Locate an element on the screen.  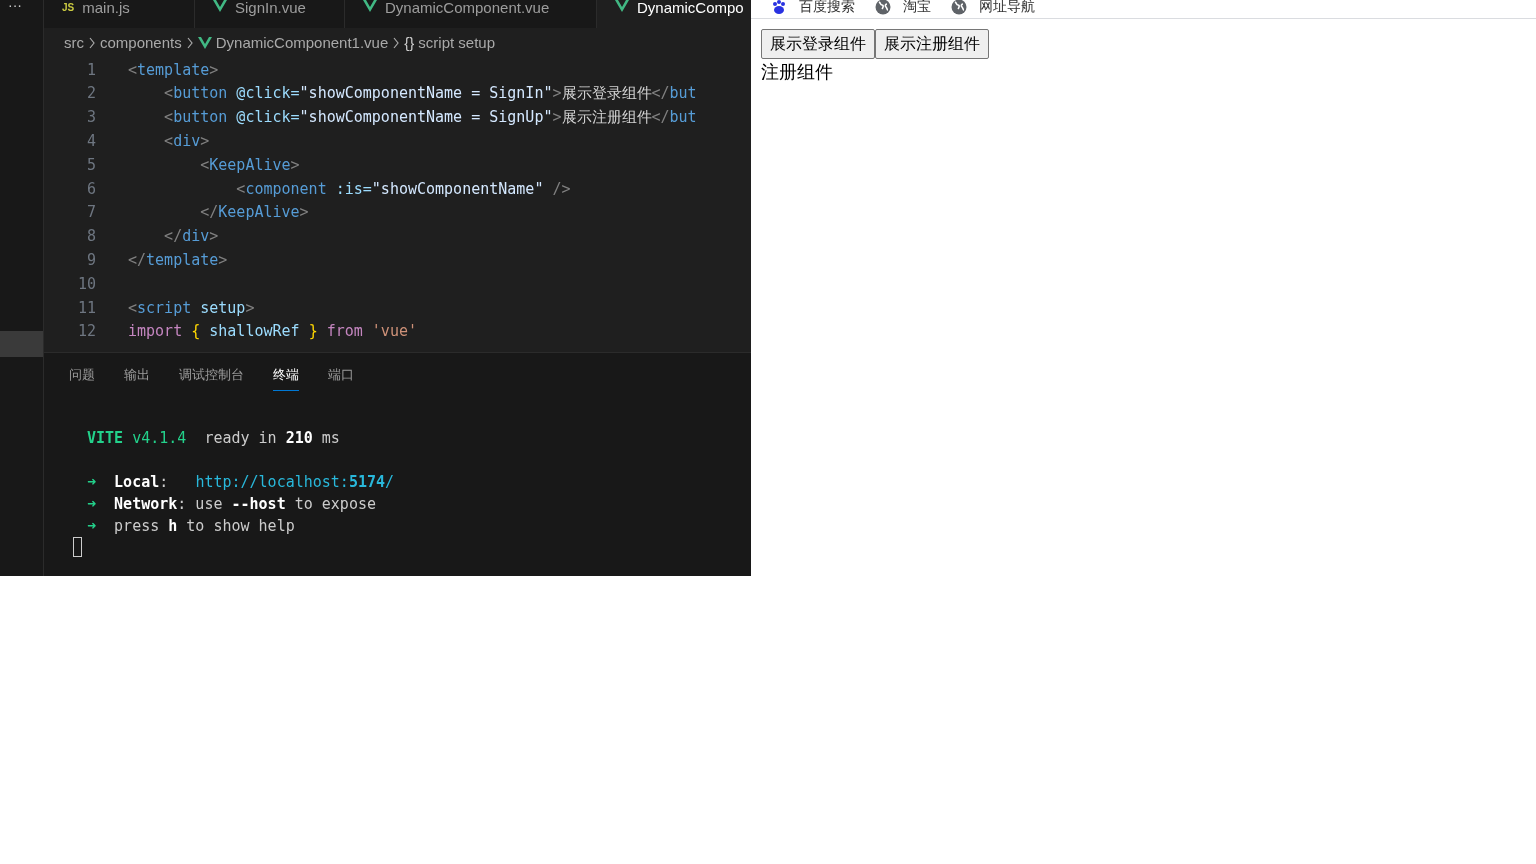
code-line: <component :is="showComponentName" /> is located at coordinates (403, 189).